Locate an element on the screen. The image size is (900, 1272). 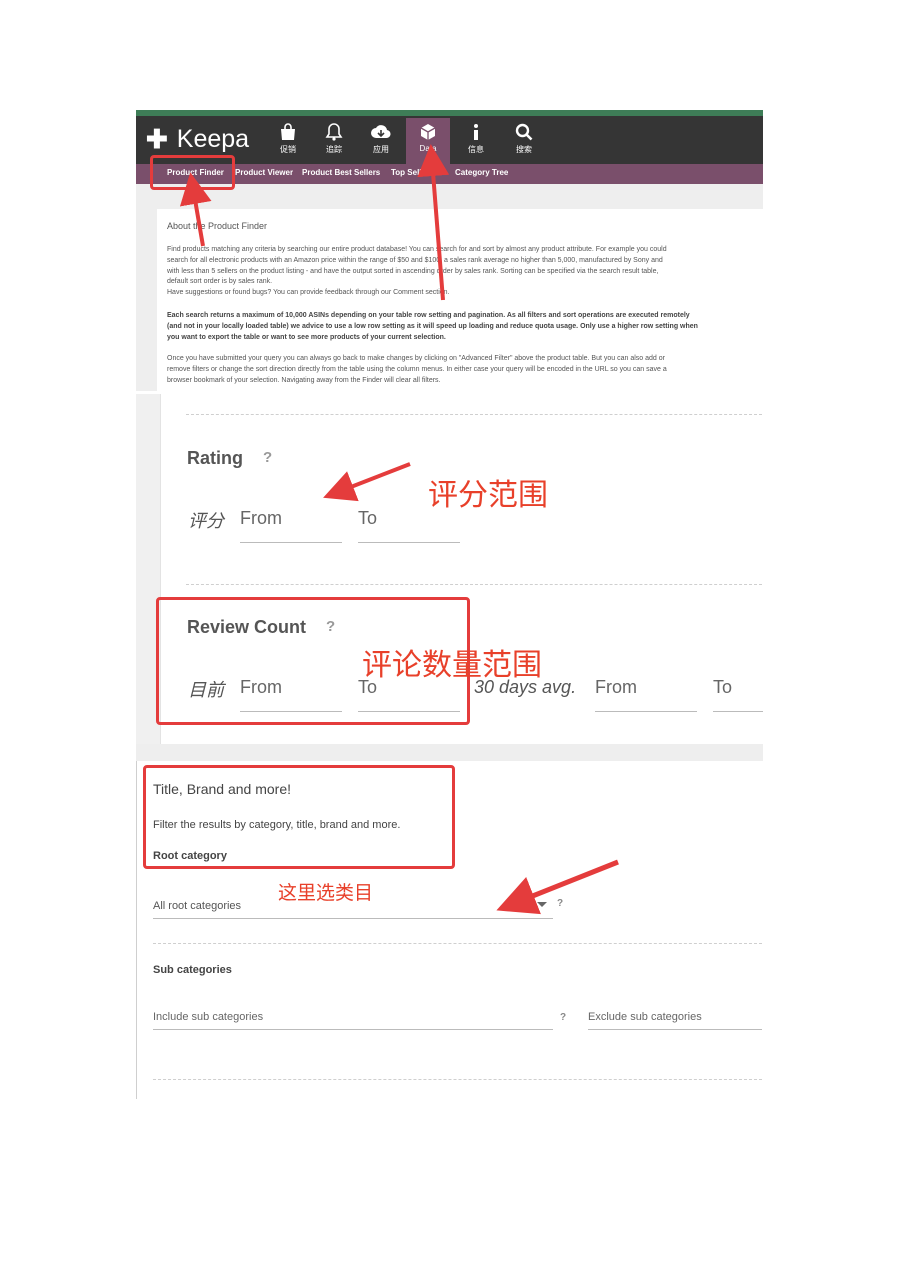
arrow-to-rating is located at coordinates (367, 482).